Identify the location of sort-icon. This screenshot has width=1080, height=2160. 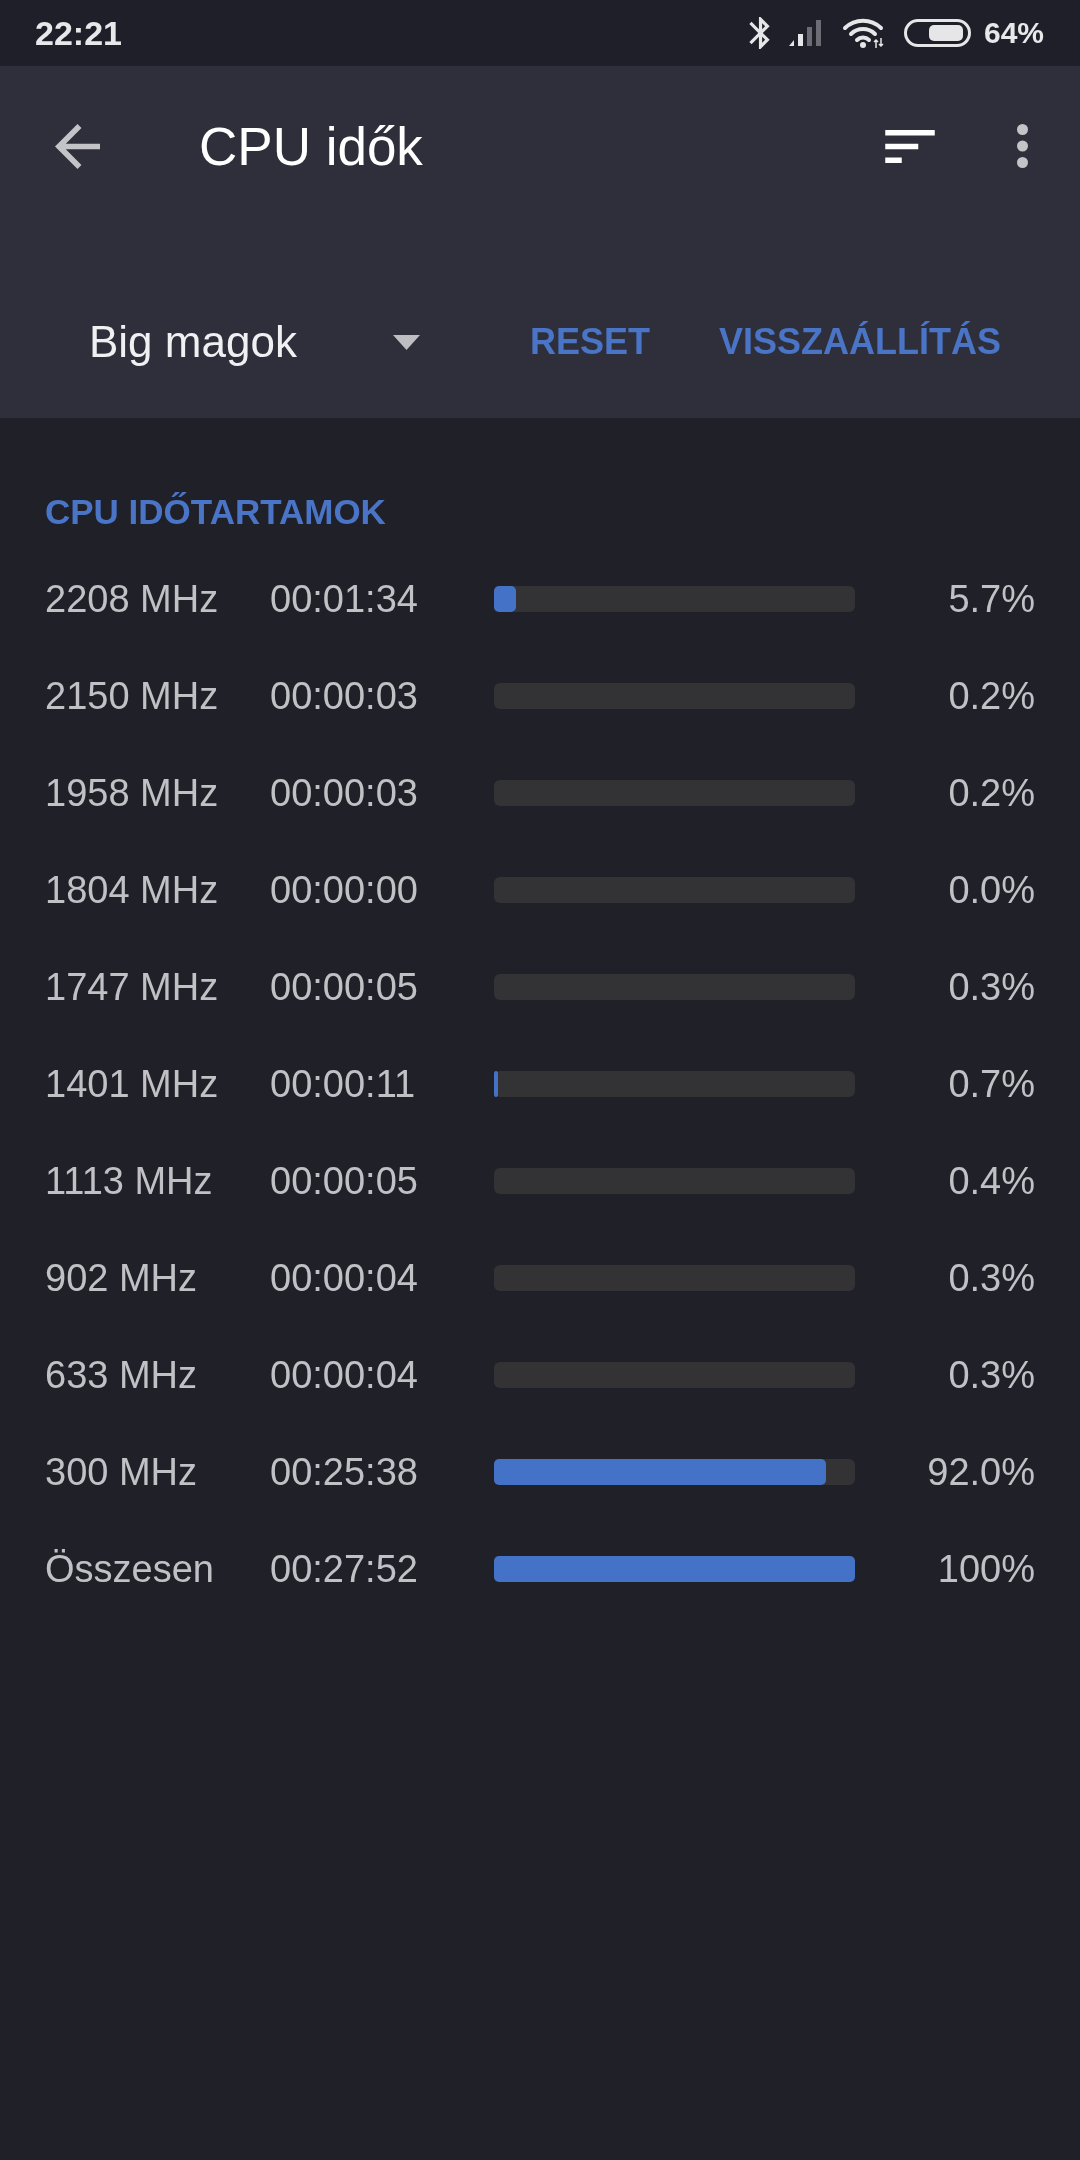
(910, 146).